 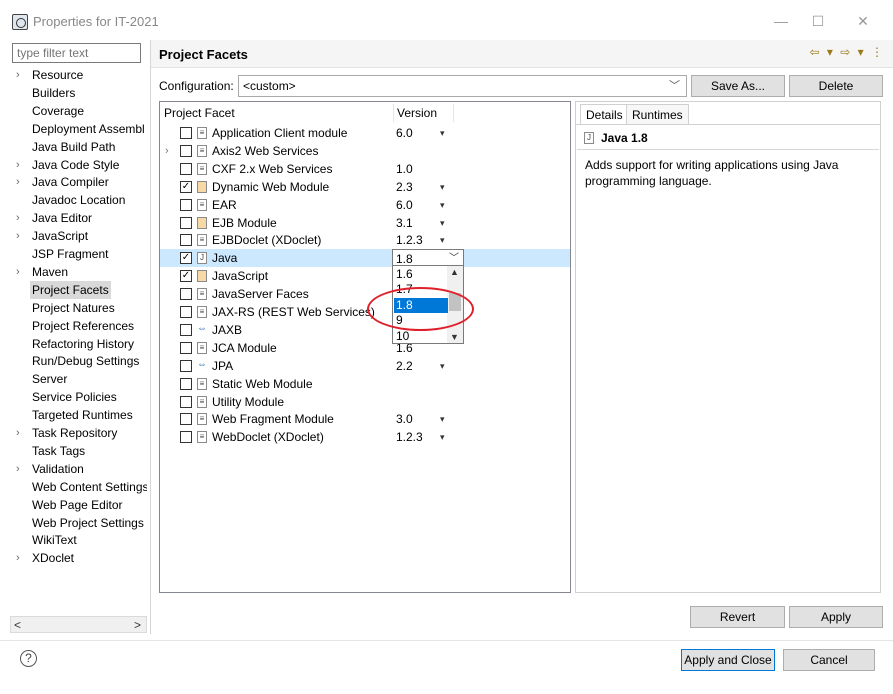 What do you see at coordinates (78, 415) in the screenshot?
I see `sidebar-item-targeted-runtimes: Targeted Runtimes` at bounding box center [78, 415].